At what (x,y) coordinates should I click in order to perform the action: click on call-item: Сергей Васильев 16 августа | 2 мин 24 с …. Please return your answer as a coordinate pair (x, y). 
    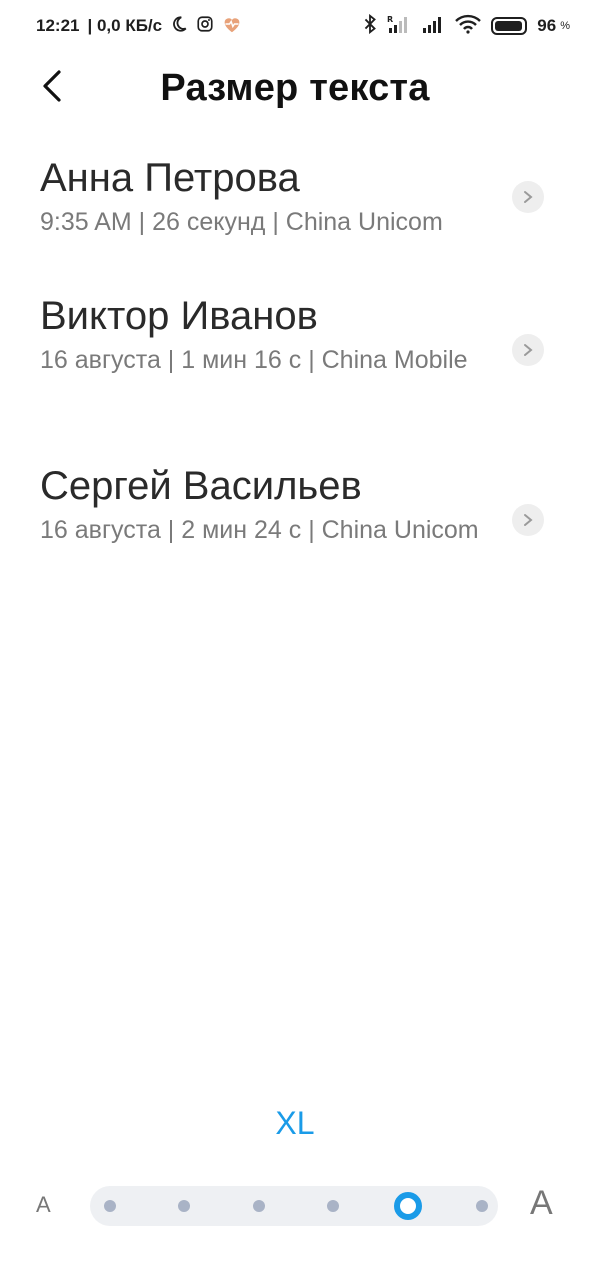
    Looking at the image, I should click on (295, 533).